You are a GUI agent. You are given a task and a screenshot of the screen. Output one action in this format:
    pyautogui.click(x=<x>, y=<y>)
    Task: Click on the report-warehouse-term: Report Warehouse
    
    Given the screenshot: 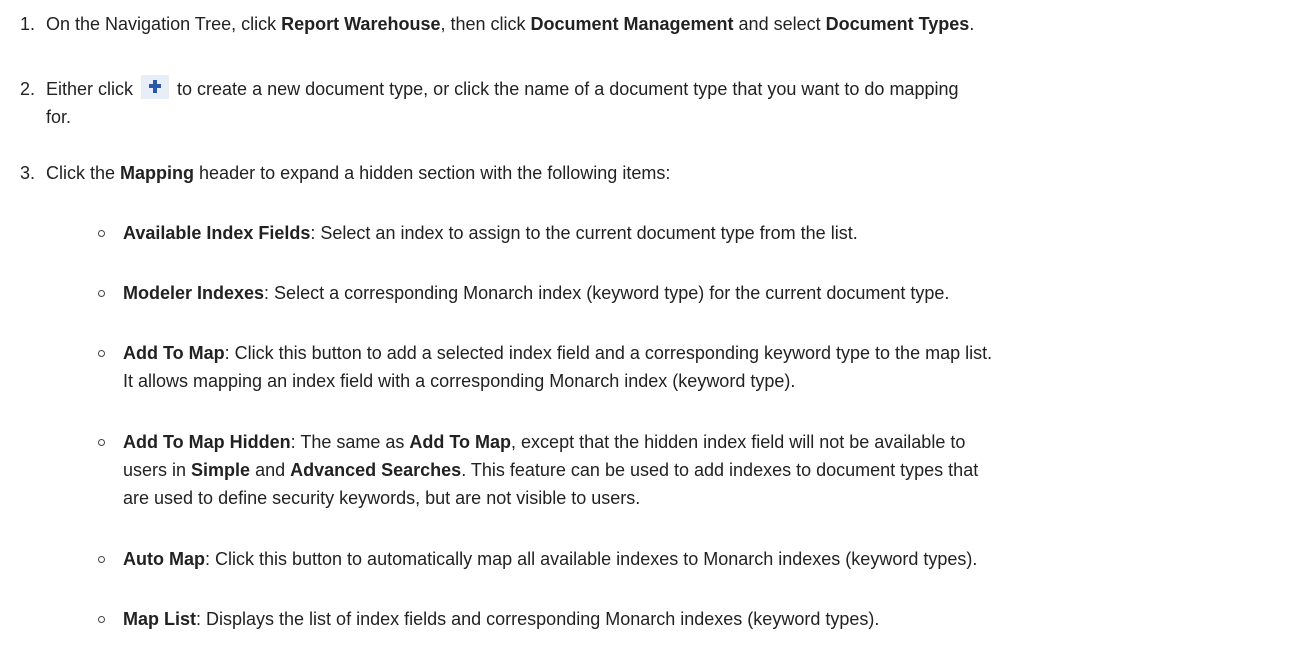 What is the action you would take?
    pyautogui.click(x=361, y=24)
    